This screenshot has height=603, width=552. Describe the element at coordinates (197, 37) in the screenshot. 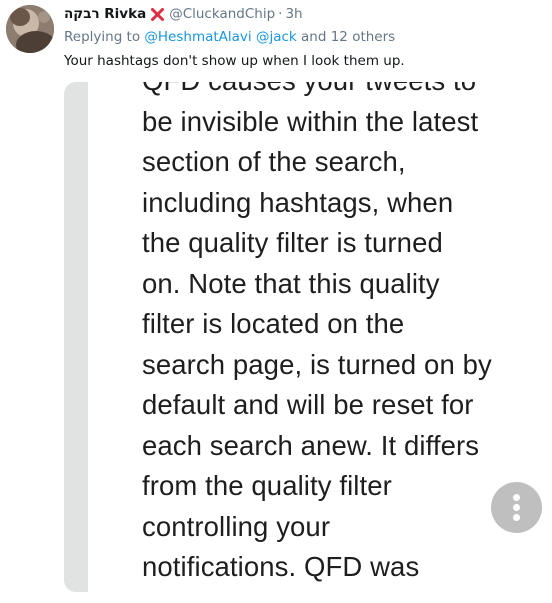

I see `mention-link: @HeshmatAlavi` at that location.